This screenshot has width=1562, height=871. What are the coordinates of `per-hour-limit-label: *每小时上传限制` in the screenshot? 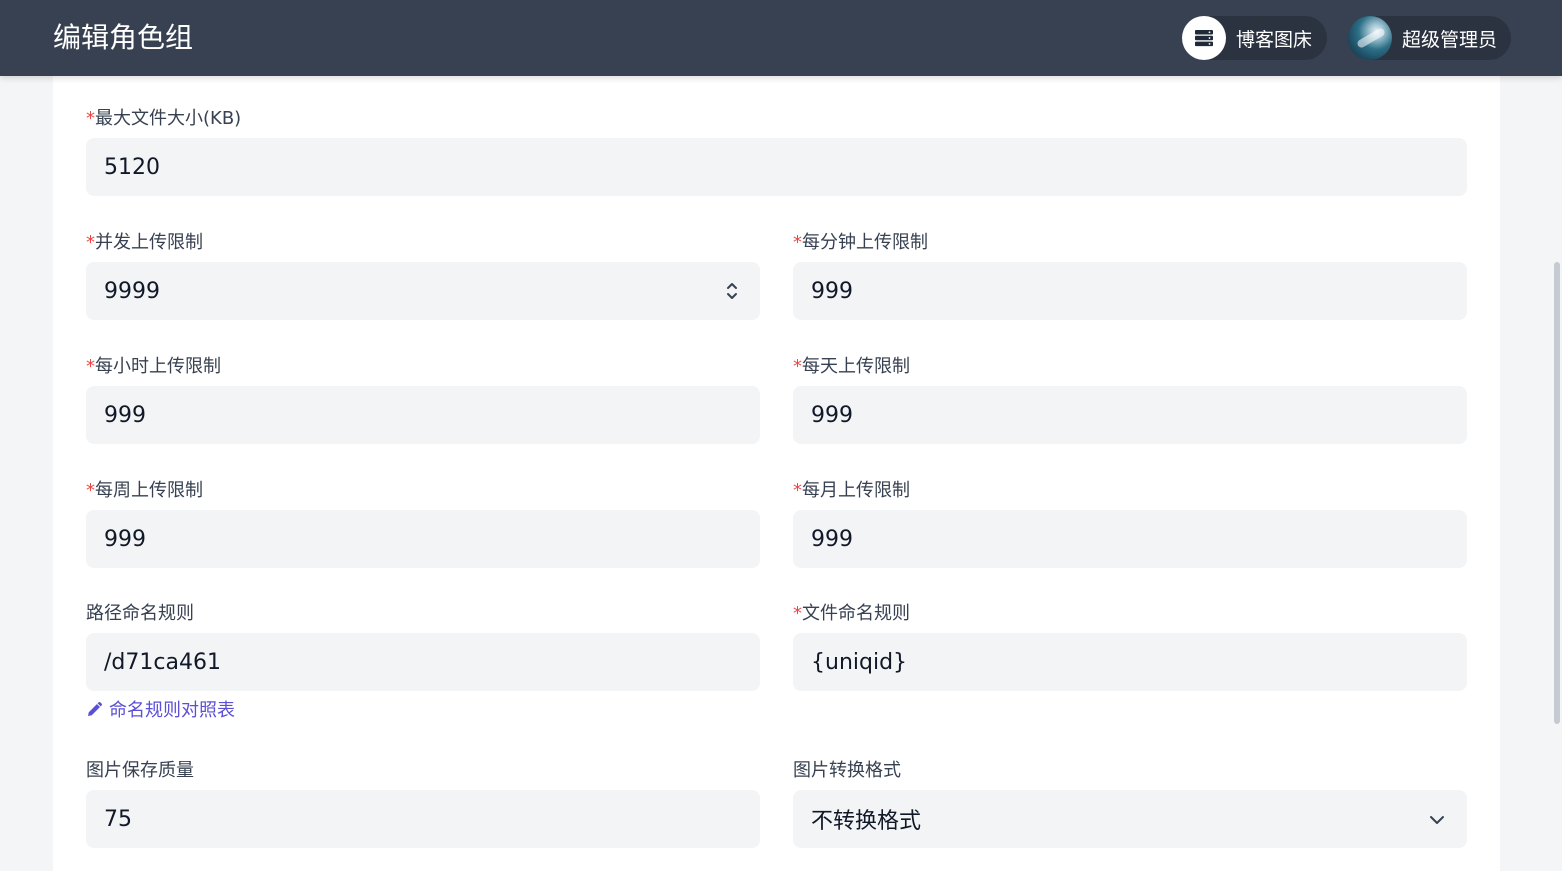 It's located at (153, 366).